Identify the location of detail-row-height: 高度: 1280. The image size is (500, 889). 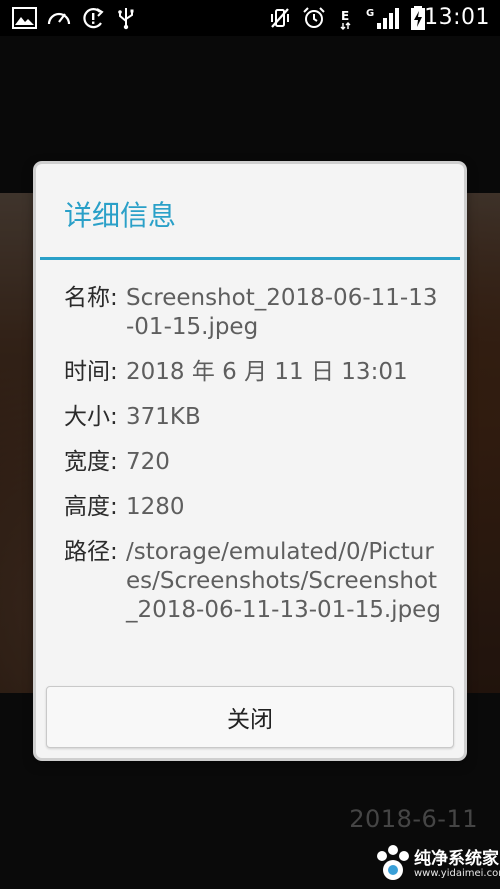
(254, 507).